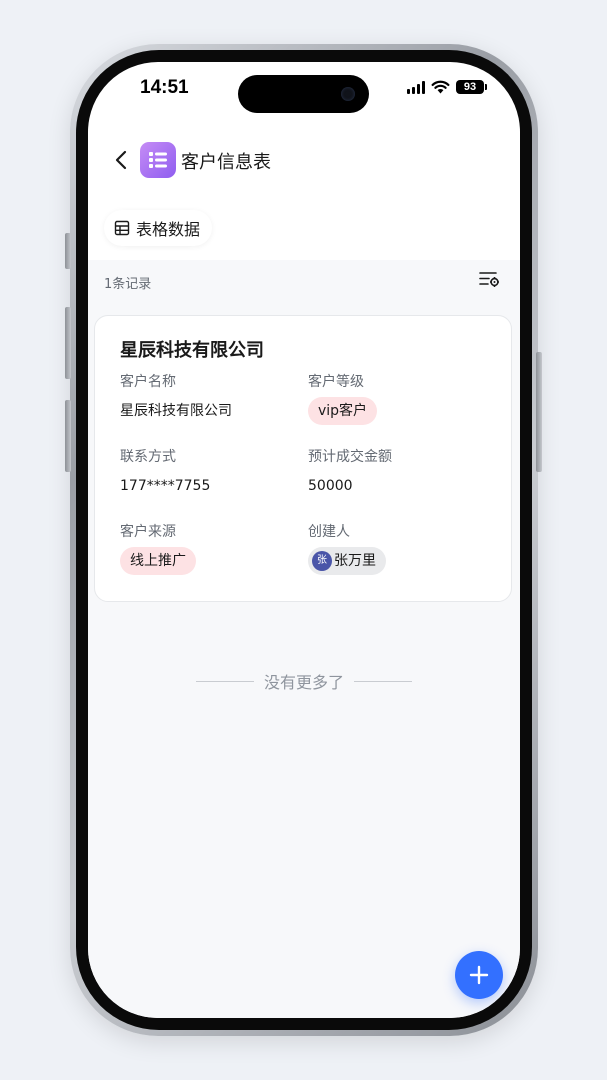  I want to click on field-creator: 创建人 张 张万里, so click(347, 548).